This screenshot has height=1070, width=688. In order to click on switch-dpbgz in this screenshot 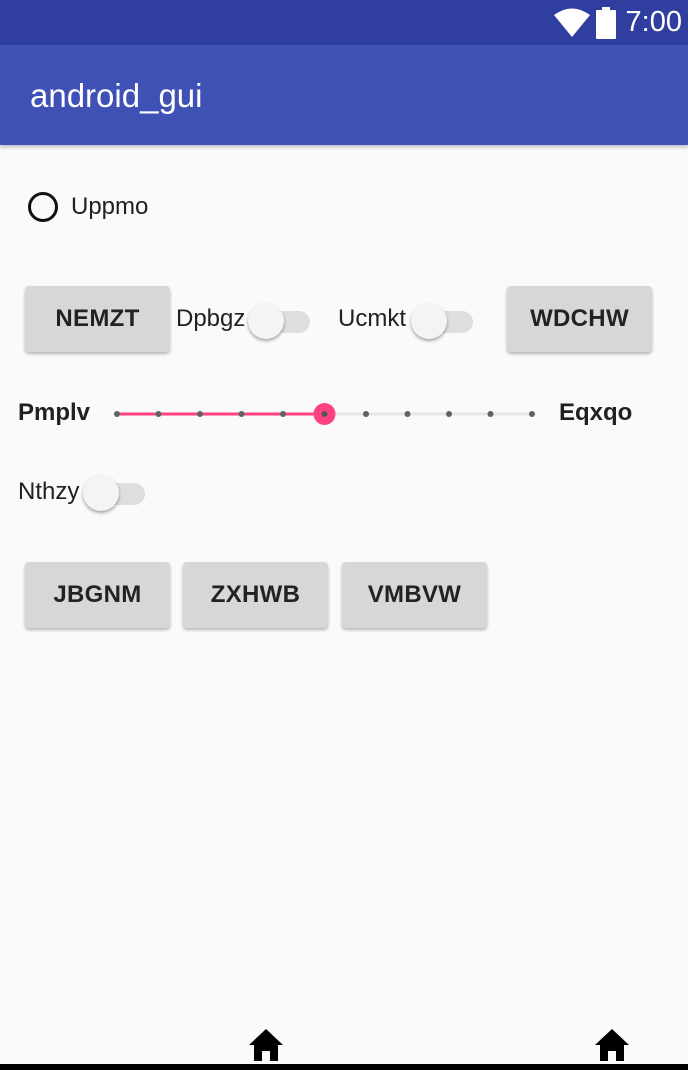, I will do `click(280, 320)`.